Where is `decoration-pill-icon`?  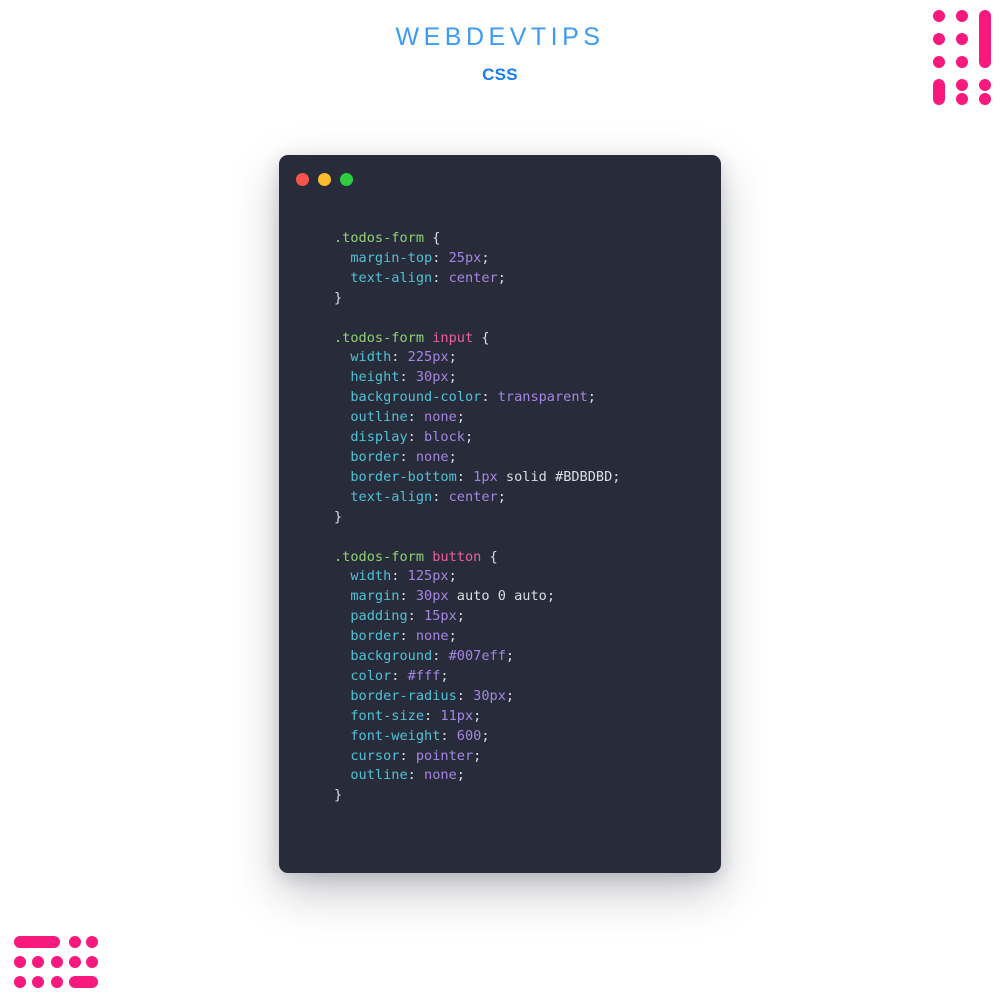 decoration-pill-icon is located at coordinates (939, 92).